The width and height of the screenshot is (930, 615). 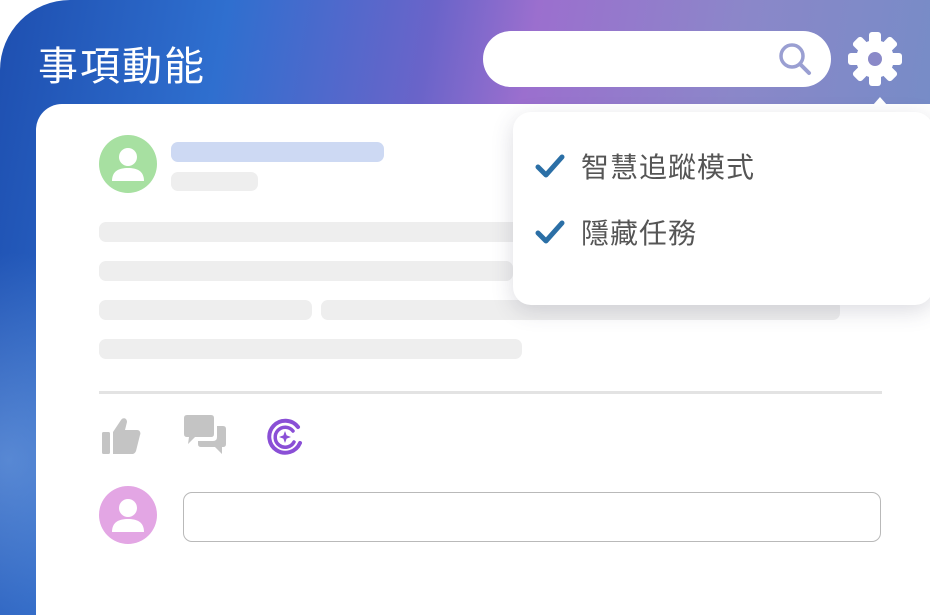 What do you see at coordinates (795, 59) in the screenshot?
I see `search-icon` at bounding box center [795, 59].